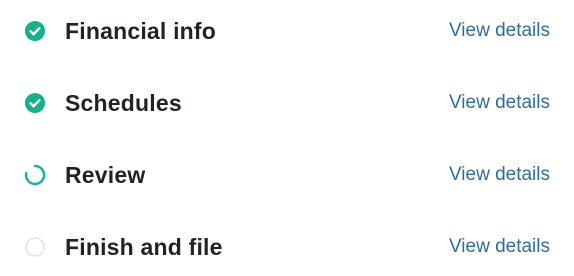 The height and width of the screenshot is (276, 574). What do you see at coordinates (287, 247) in the screenshot?
I see `step-finish-and-file: Finish and file View details` at bounding box center [287, 247].